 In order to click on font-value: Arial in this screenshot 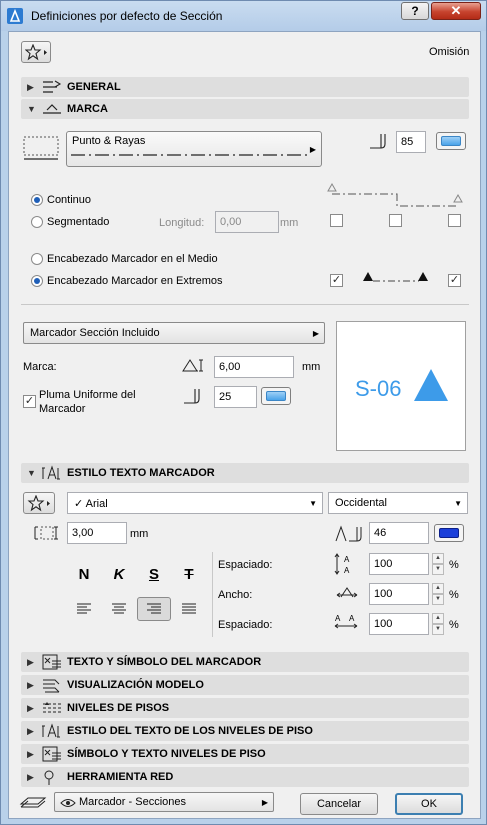, I will do `click(96, 504)`.